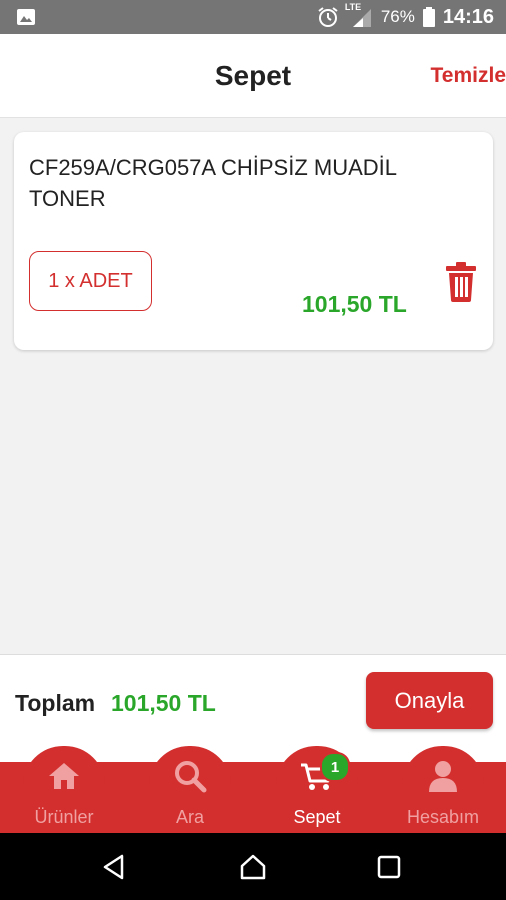 This screenshot has height=900, width=506. What do you see at coordinates (64, 776) in the screenshot?
I see `home-icon` at bounding box center [64, 776].